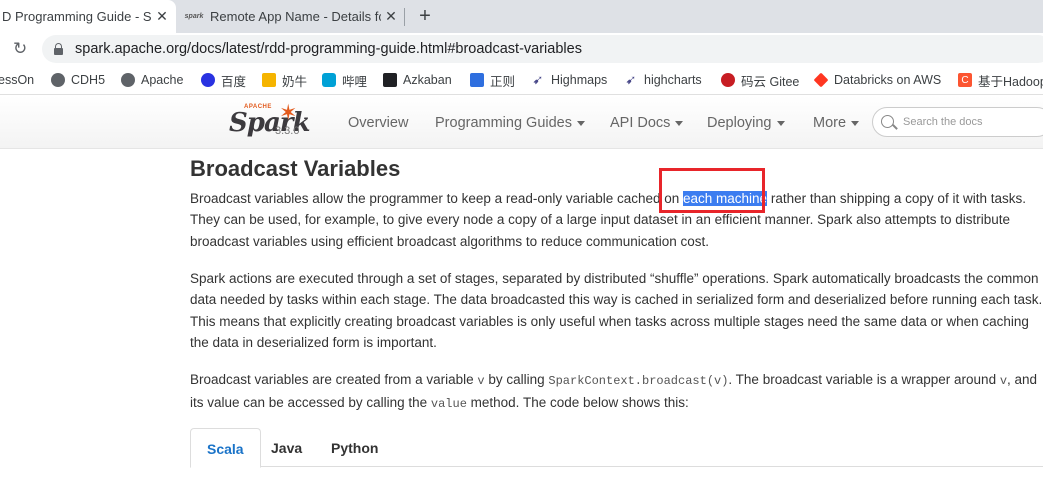 This screenshot has height=489, width=1043. I want to click on nav-programming-guides: Programming Guides, so click(510, 123).